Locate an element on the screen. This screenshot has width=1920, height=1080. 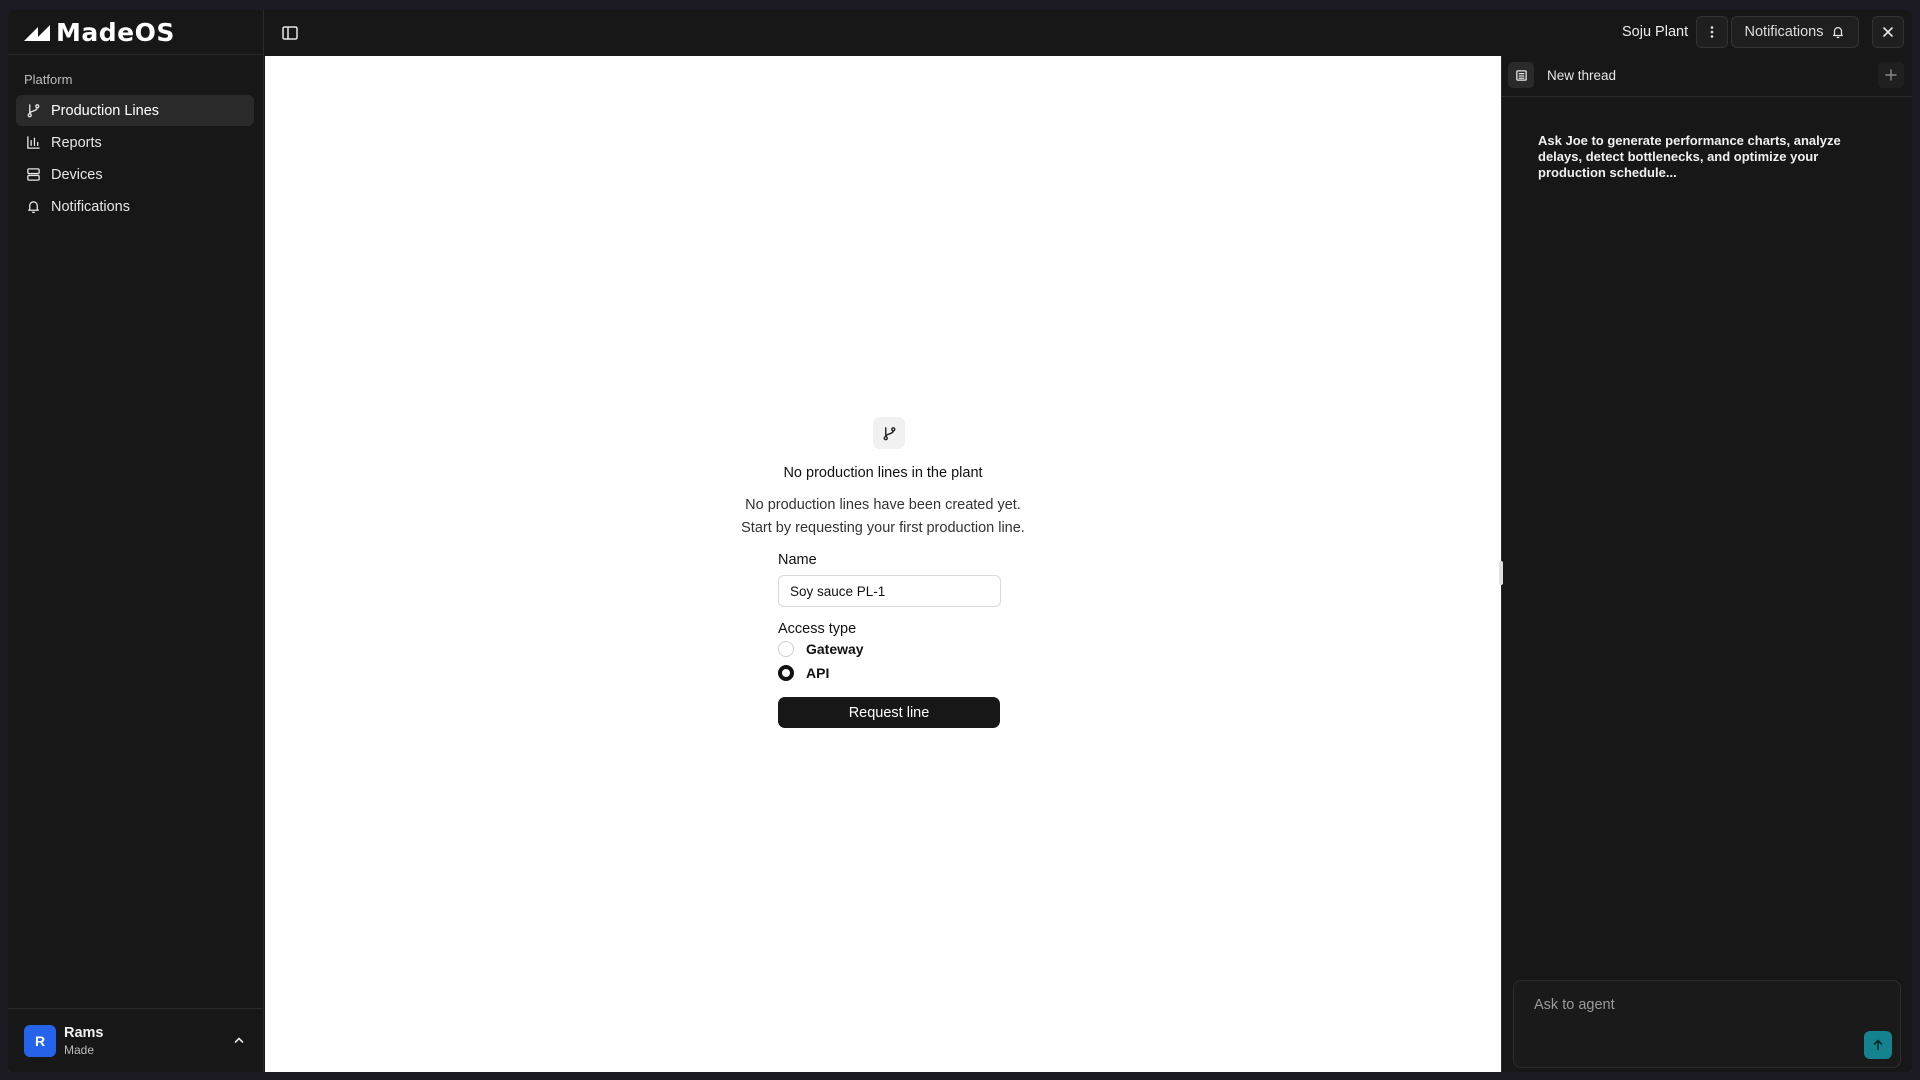
brand-mark-icon is located at coordinates (37, 33).